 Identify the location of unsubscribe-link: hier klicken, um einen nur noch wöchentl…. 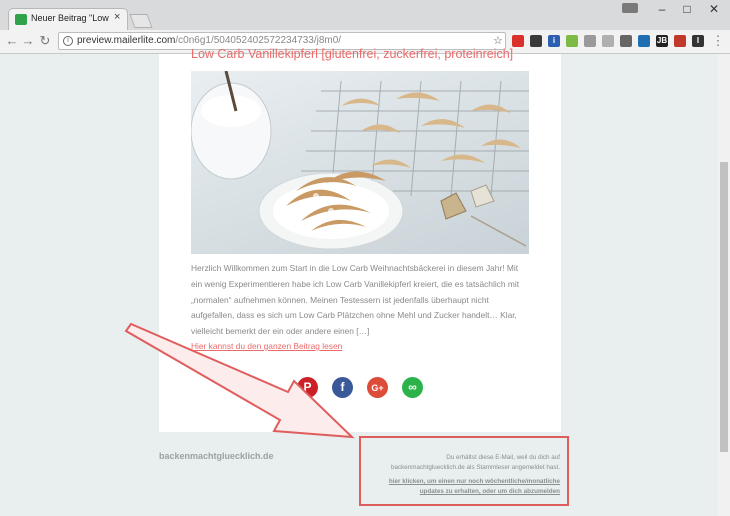
(461, 487).